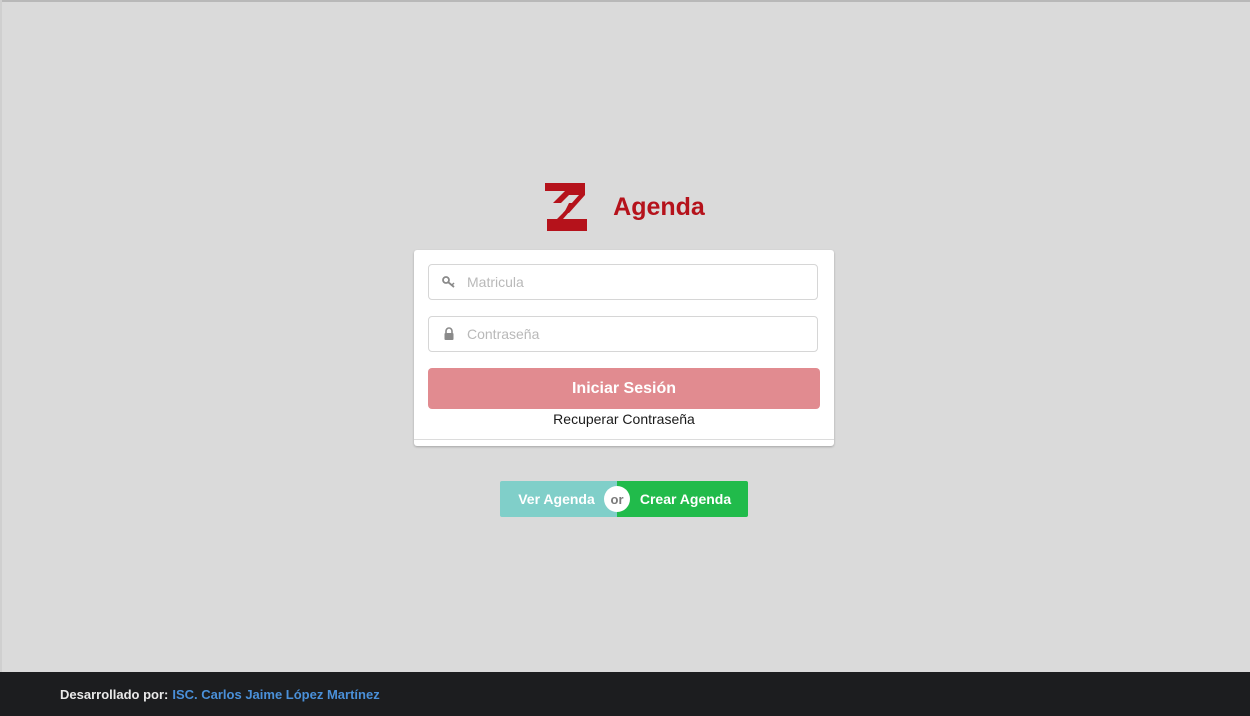 Image resolution: width=1250 pixels, height=716 pixels. What do you see at coordinates (566, 207) in the screenshot?
I see `z-logo-icon` at bounding box center [566, 207].